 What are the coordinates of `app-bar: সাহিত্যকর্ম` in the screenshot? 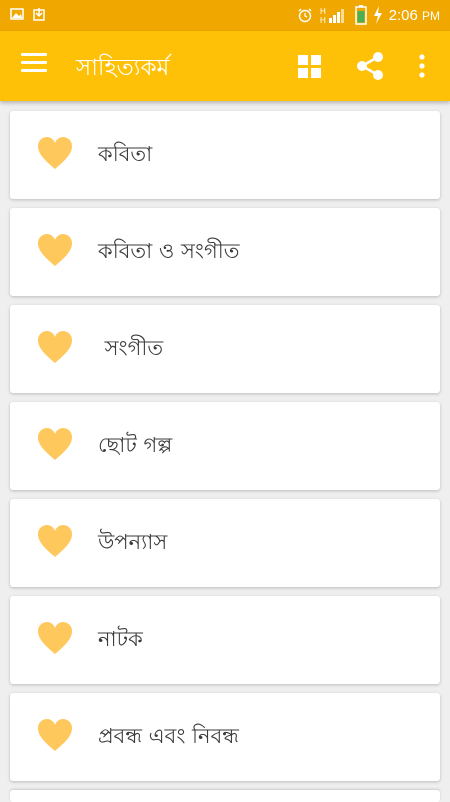 It's located at (225, 66).